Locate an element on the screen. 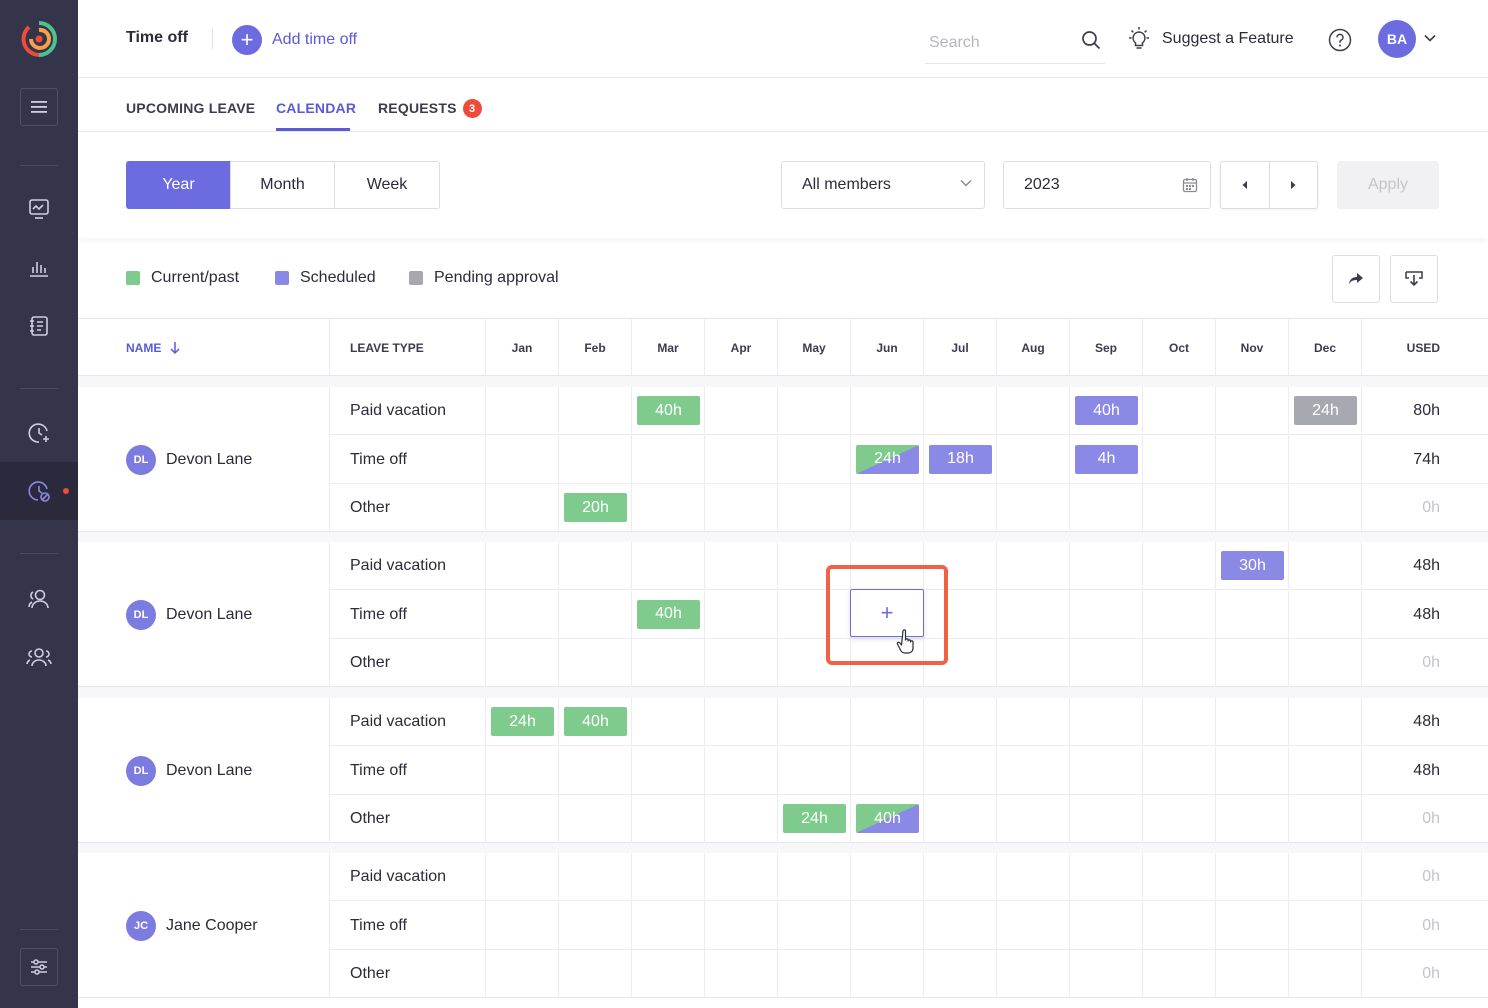  leave-chip: 30h is located at coordinates (1252, 565).